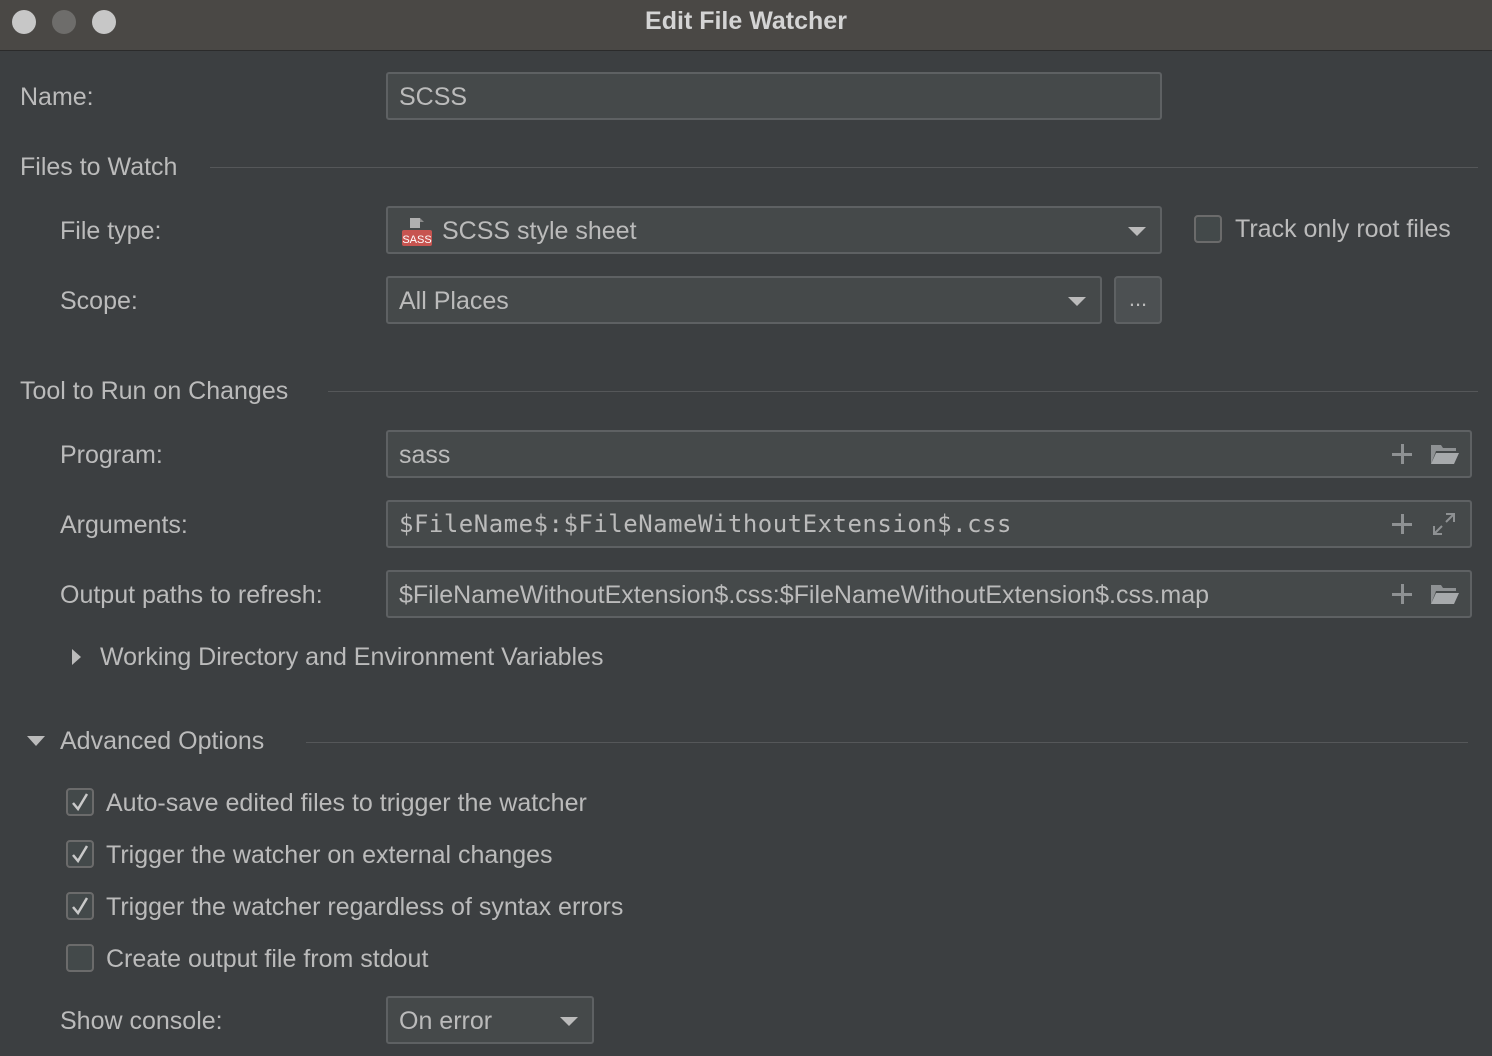 This screenshot has height=1056, width=1492. I want to click on scope-value: All Places, so click(454, 301).